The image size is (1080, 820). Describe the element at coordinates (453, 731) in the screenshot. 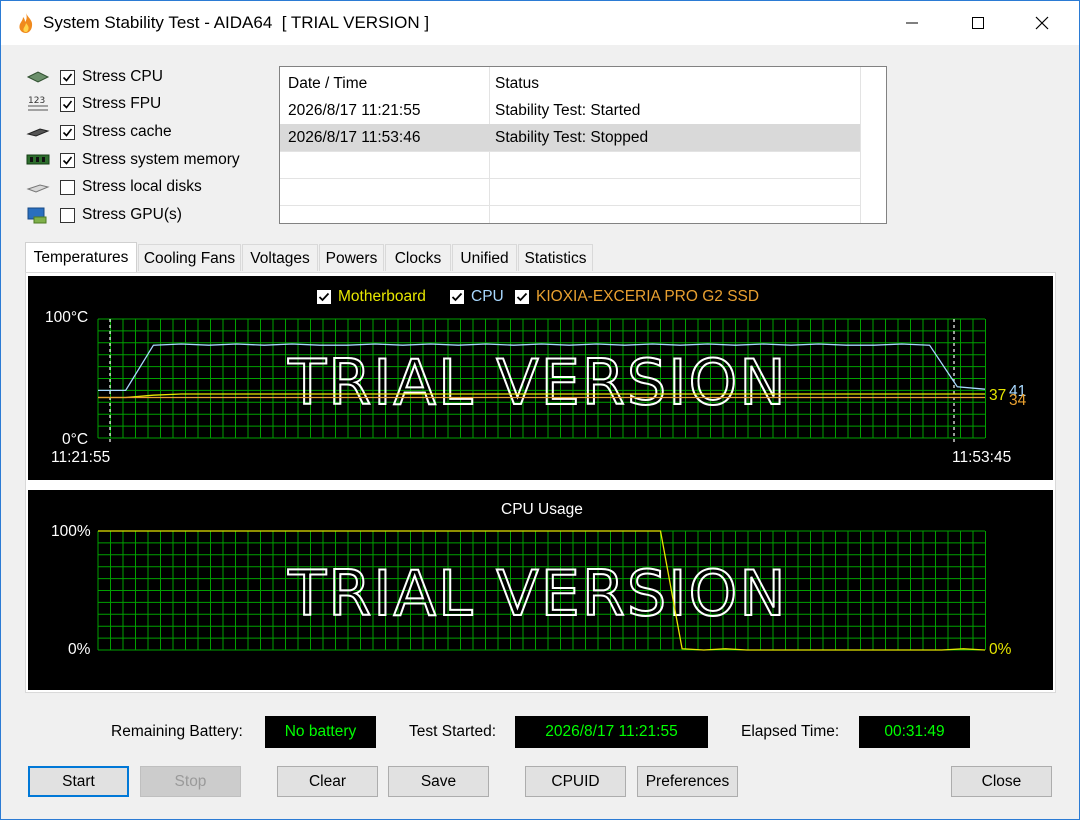

I see `test-started-label: Test Started:` at that location.